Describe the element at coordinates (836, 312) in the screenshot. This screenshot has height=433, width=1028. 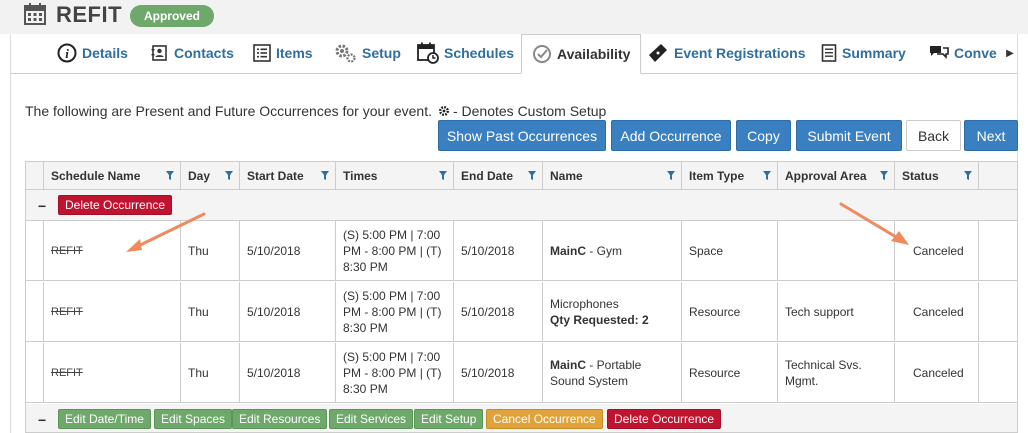
I see `approval-area-cell: Tech support` at that location.